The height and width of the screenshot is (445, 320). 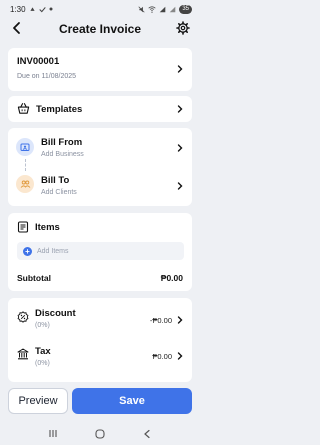 What do you see at coordinates (100, 188) in the screenshot?
I see `bill-to-row: Bill To Add Clients` at bounding box center [100, 188].